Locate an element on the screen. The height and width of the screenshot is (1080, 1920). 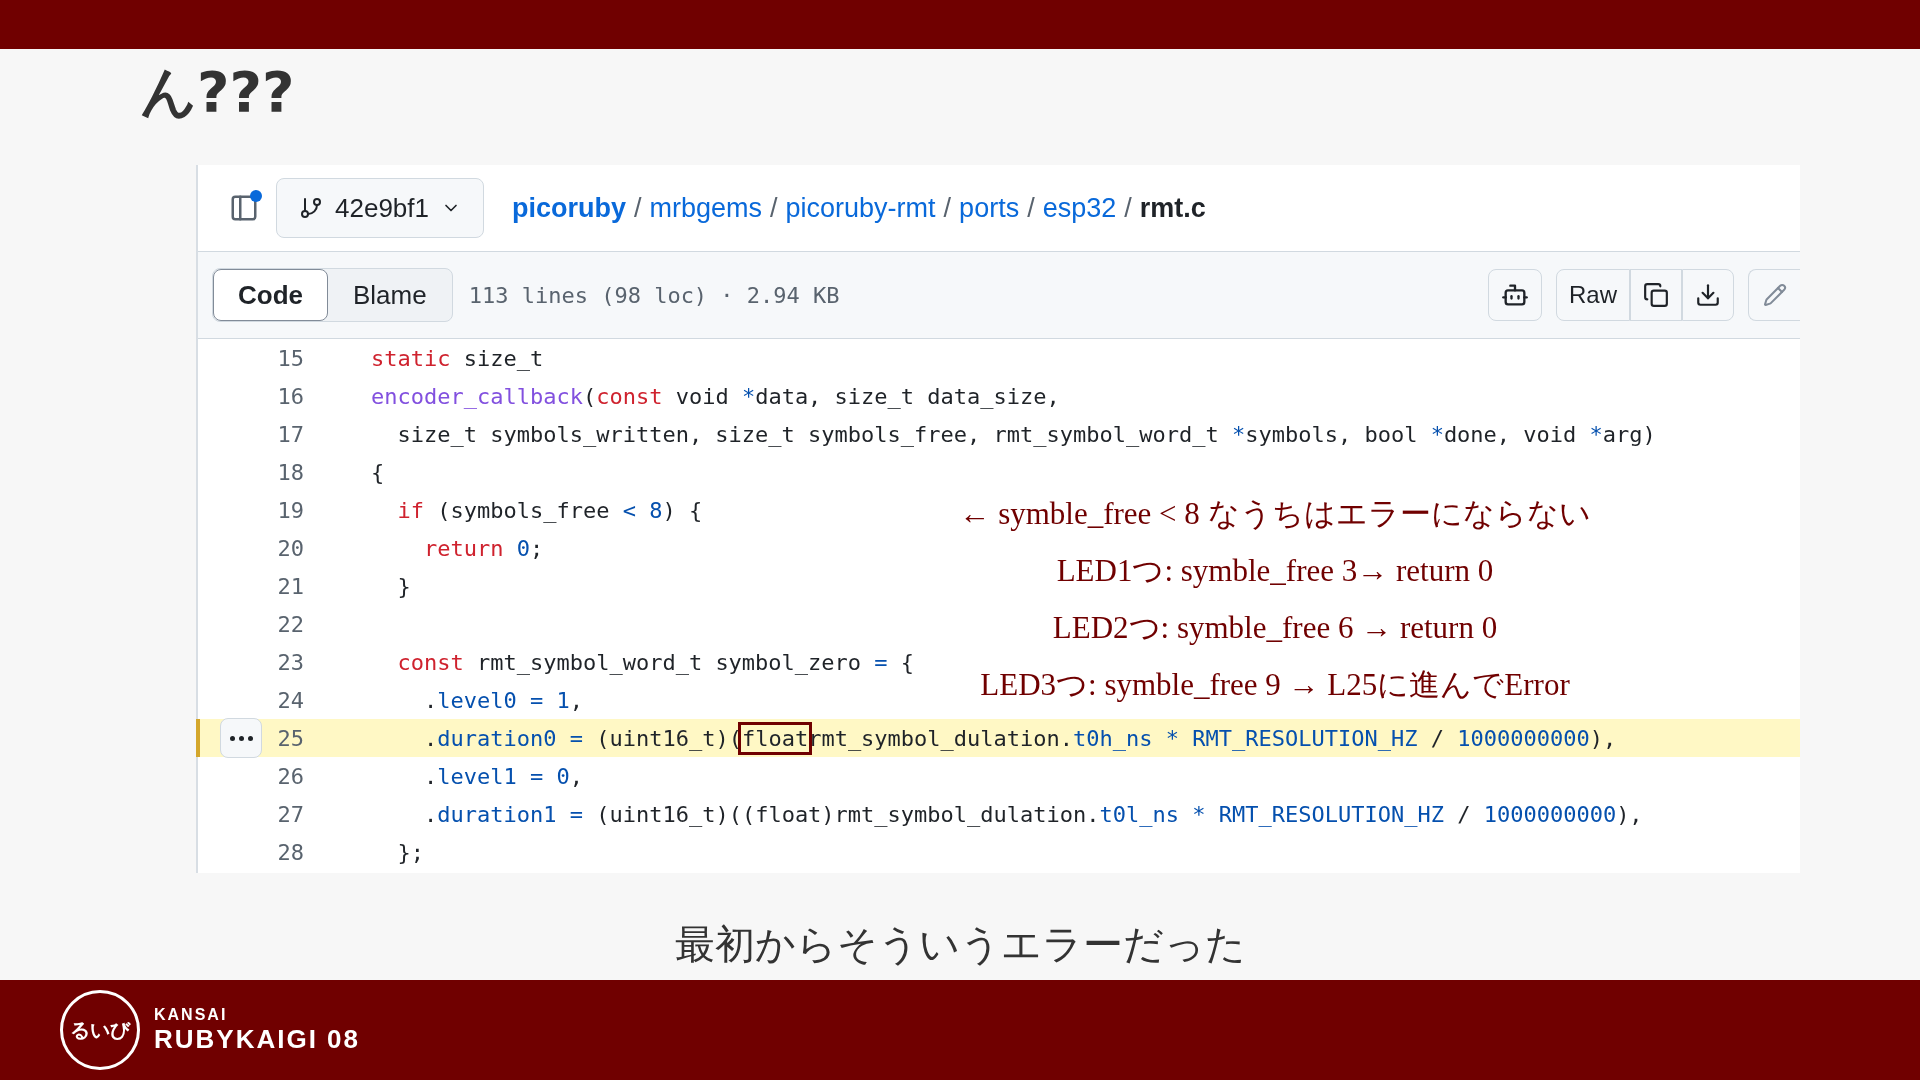
line-number: 22 is located at coordinates (290, 624).